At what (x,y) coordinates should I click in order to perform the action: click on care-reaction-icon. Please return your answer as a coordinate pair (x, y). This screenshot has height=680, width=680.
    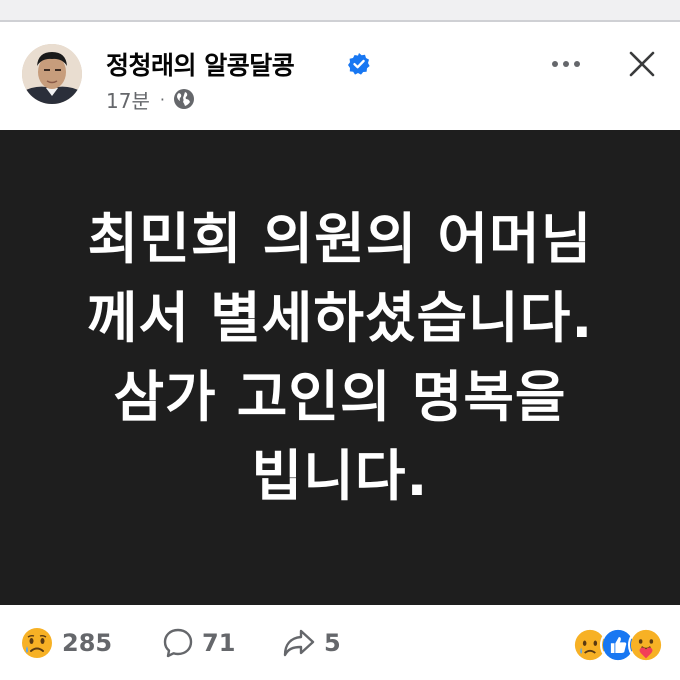
    Looking at the image, I should click on (646, 645).